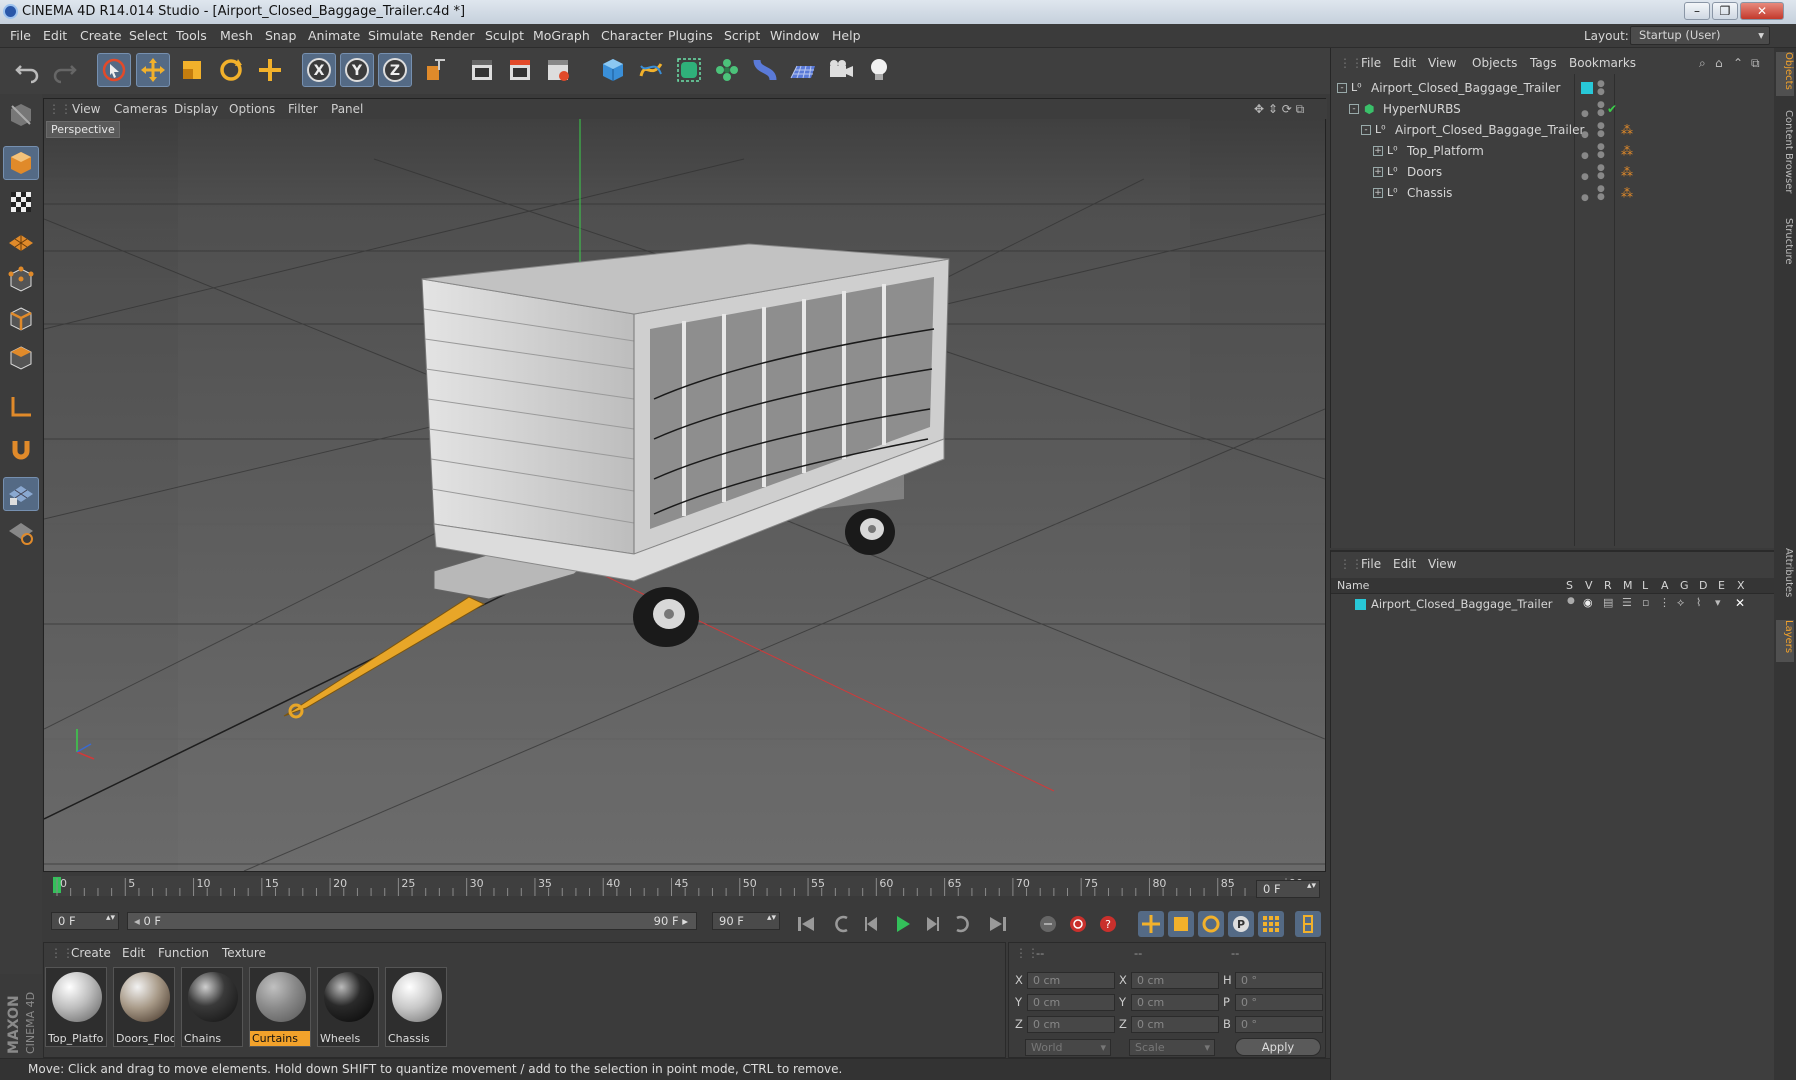 This screenshot has height=1080, width=1796. I want to click on menu-mesh: Mesh, so click(236, 35).